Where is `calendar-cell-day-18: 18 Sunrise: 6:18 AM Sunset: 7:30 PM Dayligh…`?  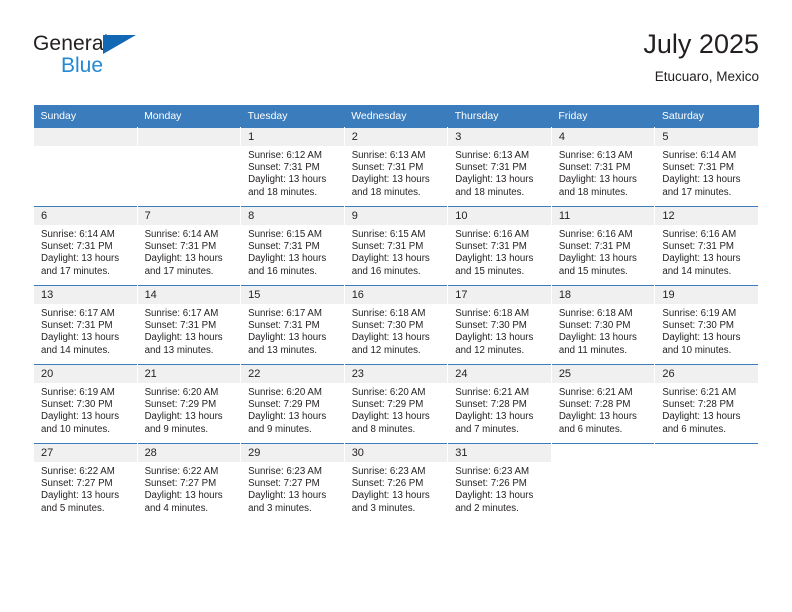
calendar-cell-day-18: 18 Sunrise: 6:18 AM Sunset: 7:30 PM Dayligh… is located at coordinates (603, 325).